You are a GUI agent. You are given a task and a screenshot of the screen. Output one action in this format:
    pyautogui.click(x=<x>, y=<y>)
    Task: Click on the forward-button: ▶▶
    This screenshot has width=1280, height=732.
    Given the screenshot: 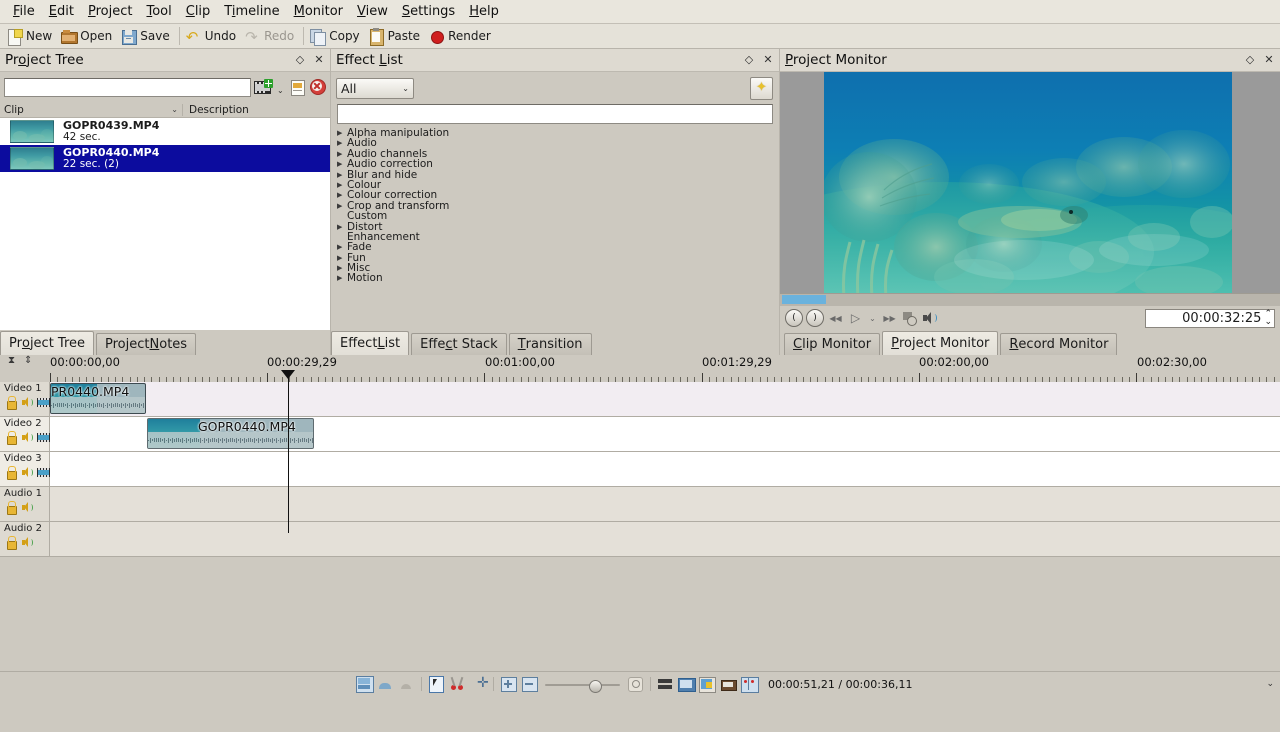 What is the action you would take?
    pyautogui.click(x=889, y=318)
    